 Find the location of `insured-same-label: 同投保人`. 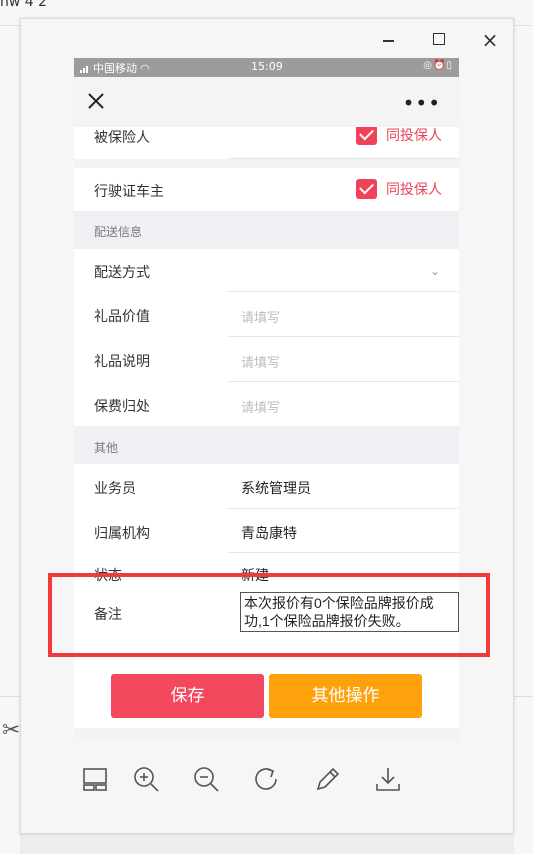

insured-same-label: 同投保人 is located at coordinates (414, 135).